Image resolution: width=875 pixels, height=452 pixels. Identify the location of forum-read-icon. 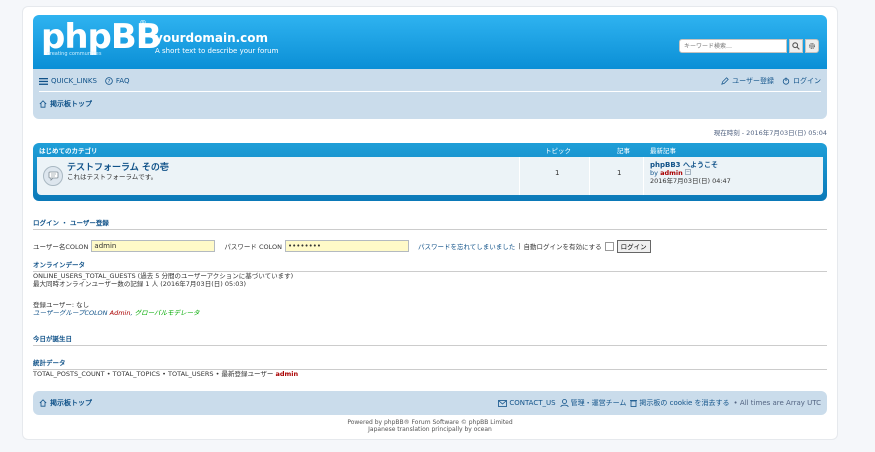
(53, 176).